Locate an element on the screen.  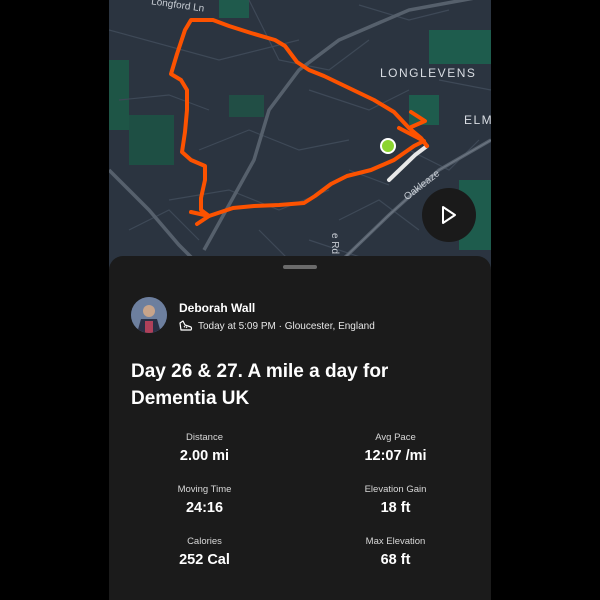
stat-value: 68 ft is located at coordinates (395, 560).